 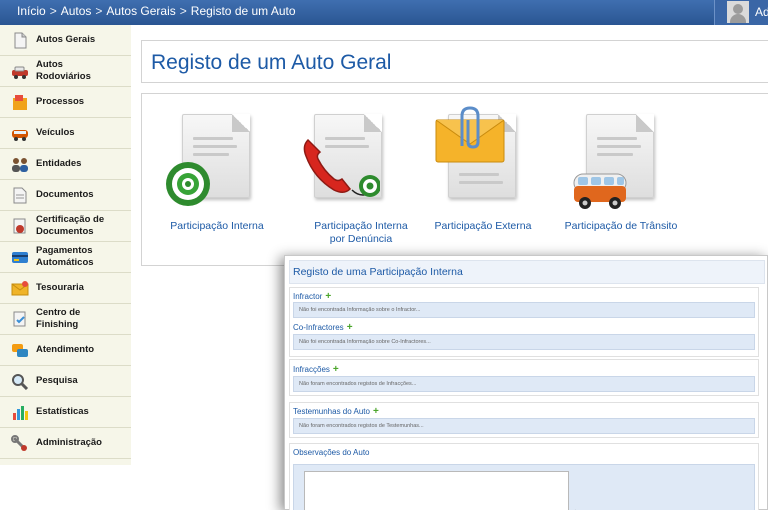 I want to click on sidebar-item-processos: Processos, so click(x=65, y=102).